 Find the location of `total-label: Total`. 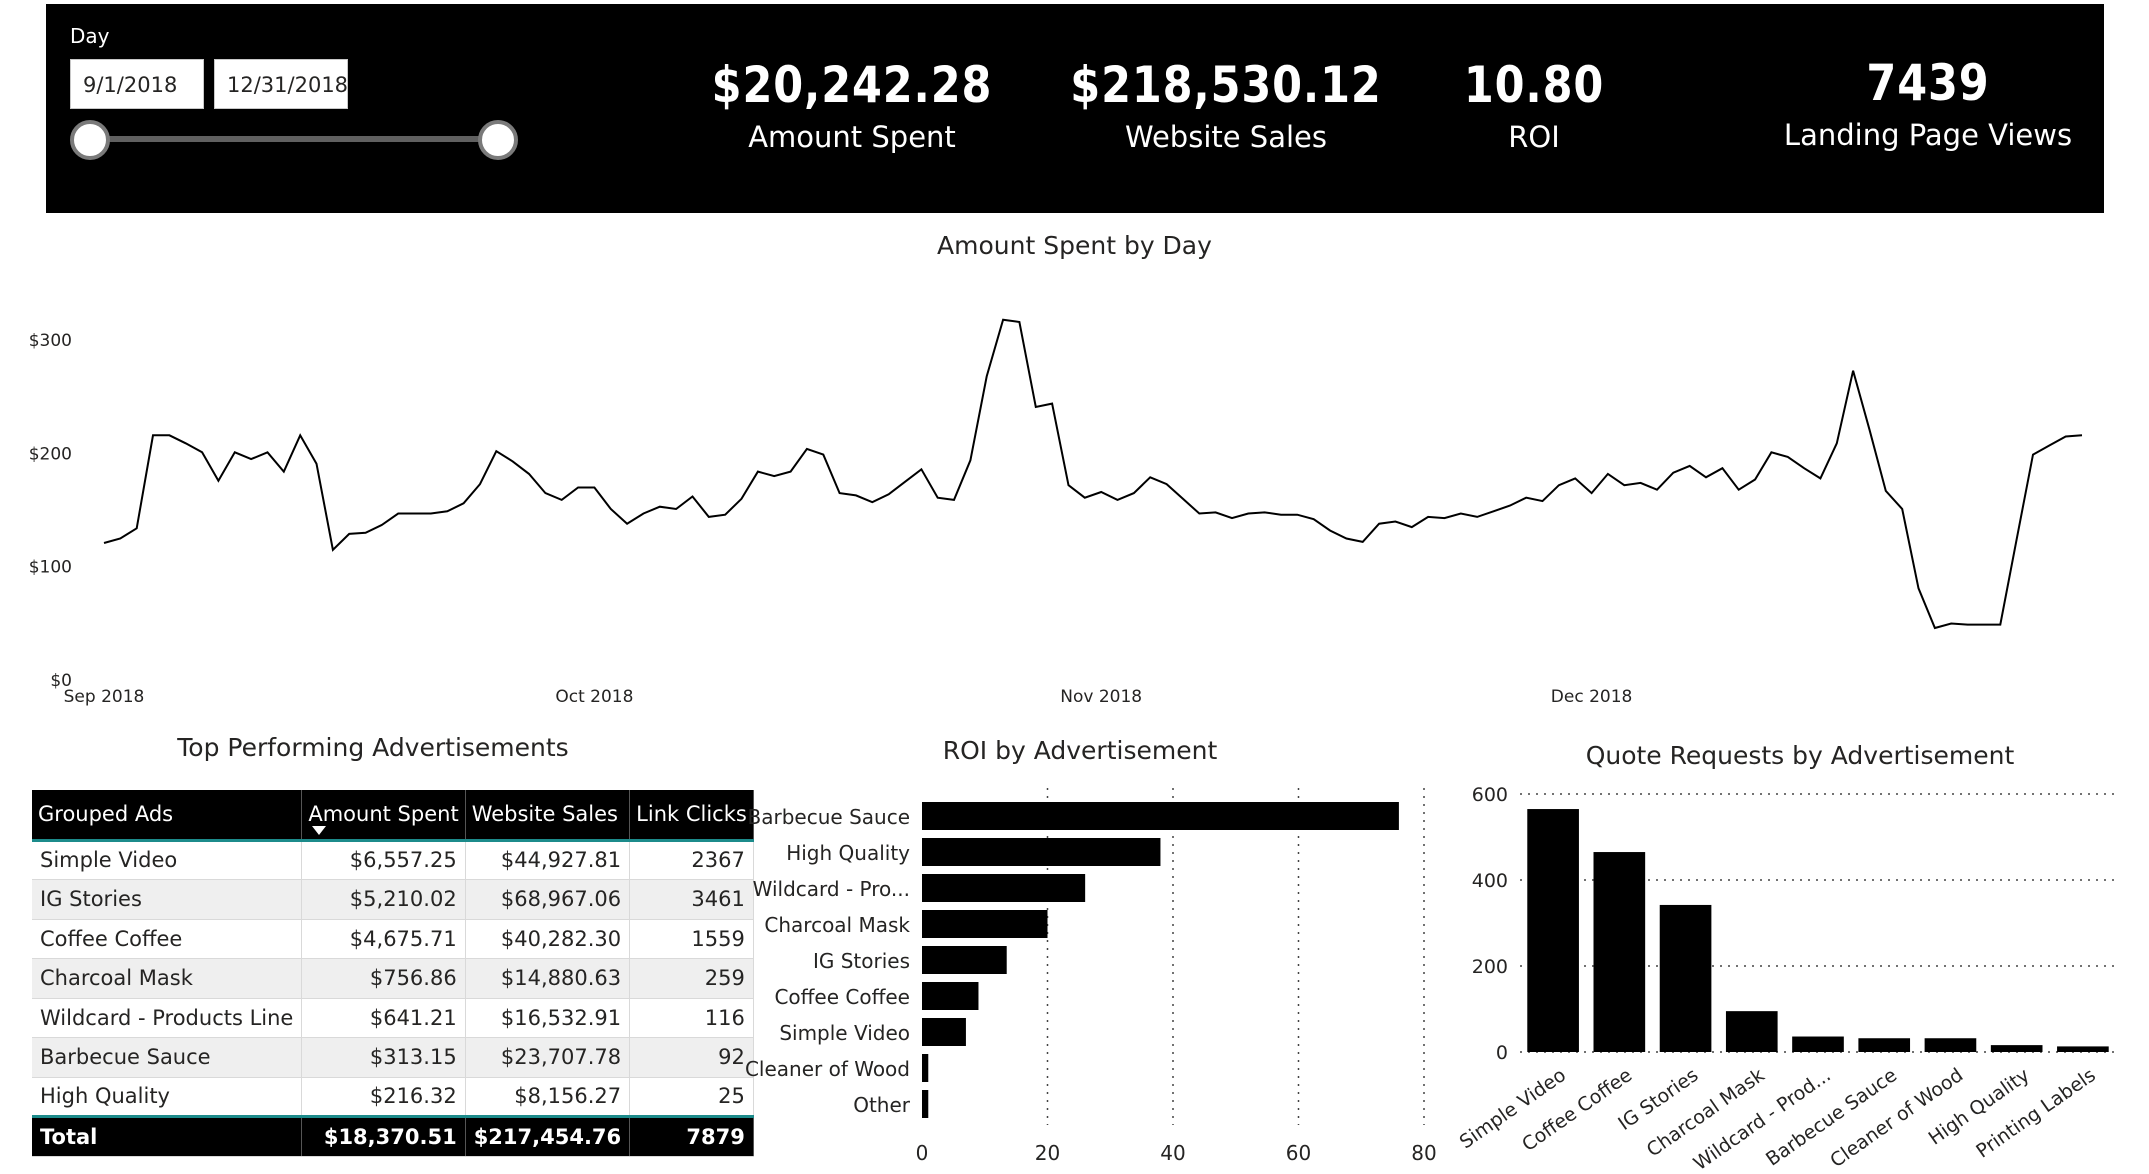

total-label: Total is located at coordinates (167, 1136).